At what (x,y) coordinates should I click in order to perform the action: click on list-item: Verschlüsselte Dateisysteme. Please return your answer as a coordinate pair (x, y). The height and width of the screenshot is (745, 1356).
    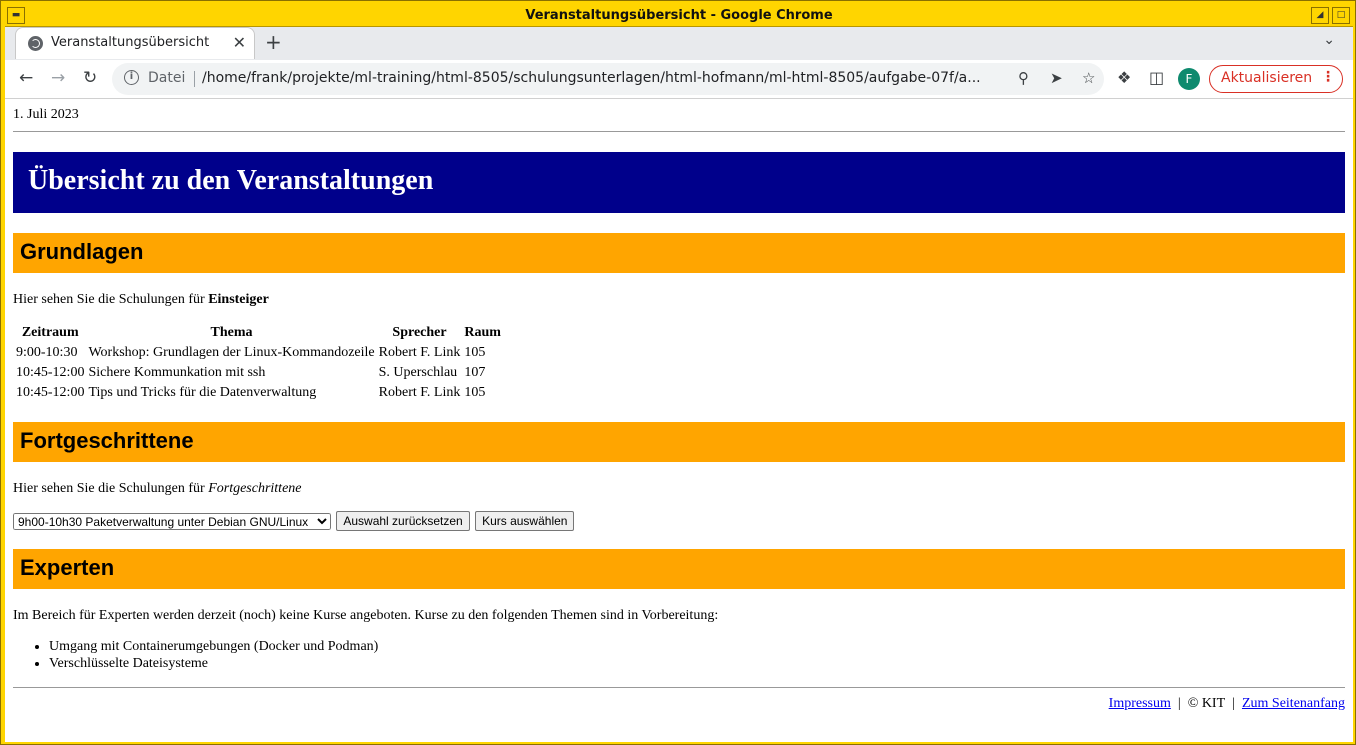
    Looking at the image, I should click on (697, 663).